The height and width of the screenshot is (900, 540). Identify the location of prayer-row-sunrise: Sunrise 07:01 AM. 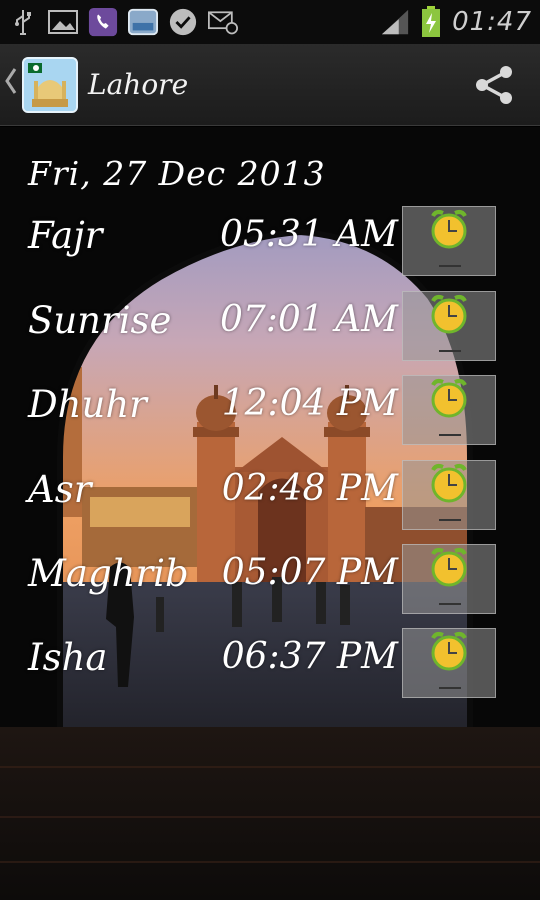
(270, 327).